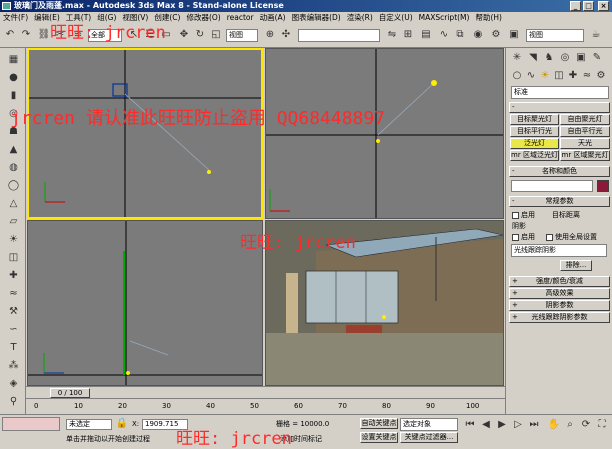  I want to click on mr-area-omni-button: mr 区域泛光灯, so click(534, 155).